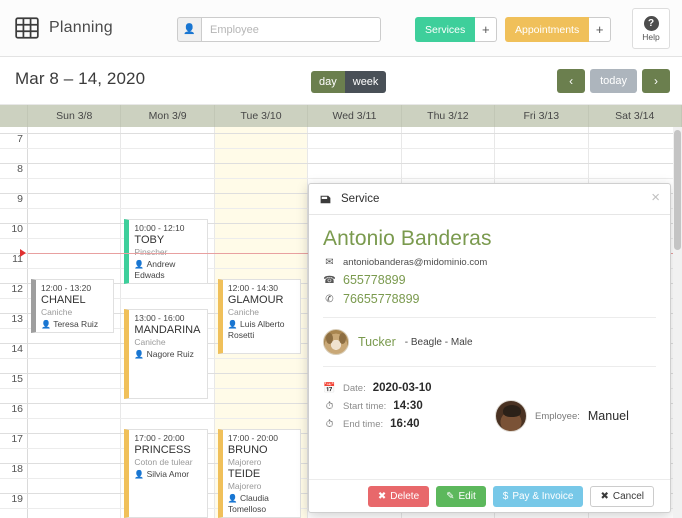 The height and width of the screenshot is (518, 682). What do you see at coordinates (17, 319) in the screenshot?
I see `hour-label-13: 13` at bounding box center [17, 319].